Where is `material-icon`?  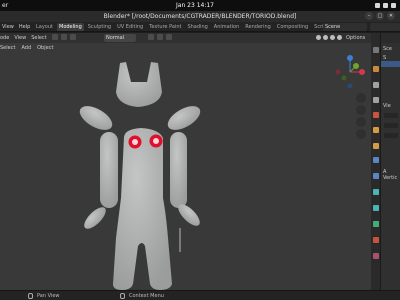
material-icon is located at coordinates (376, 240).